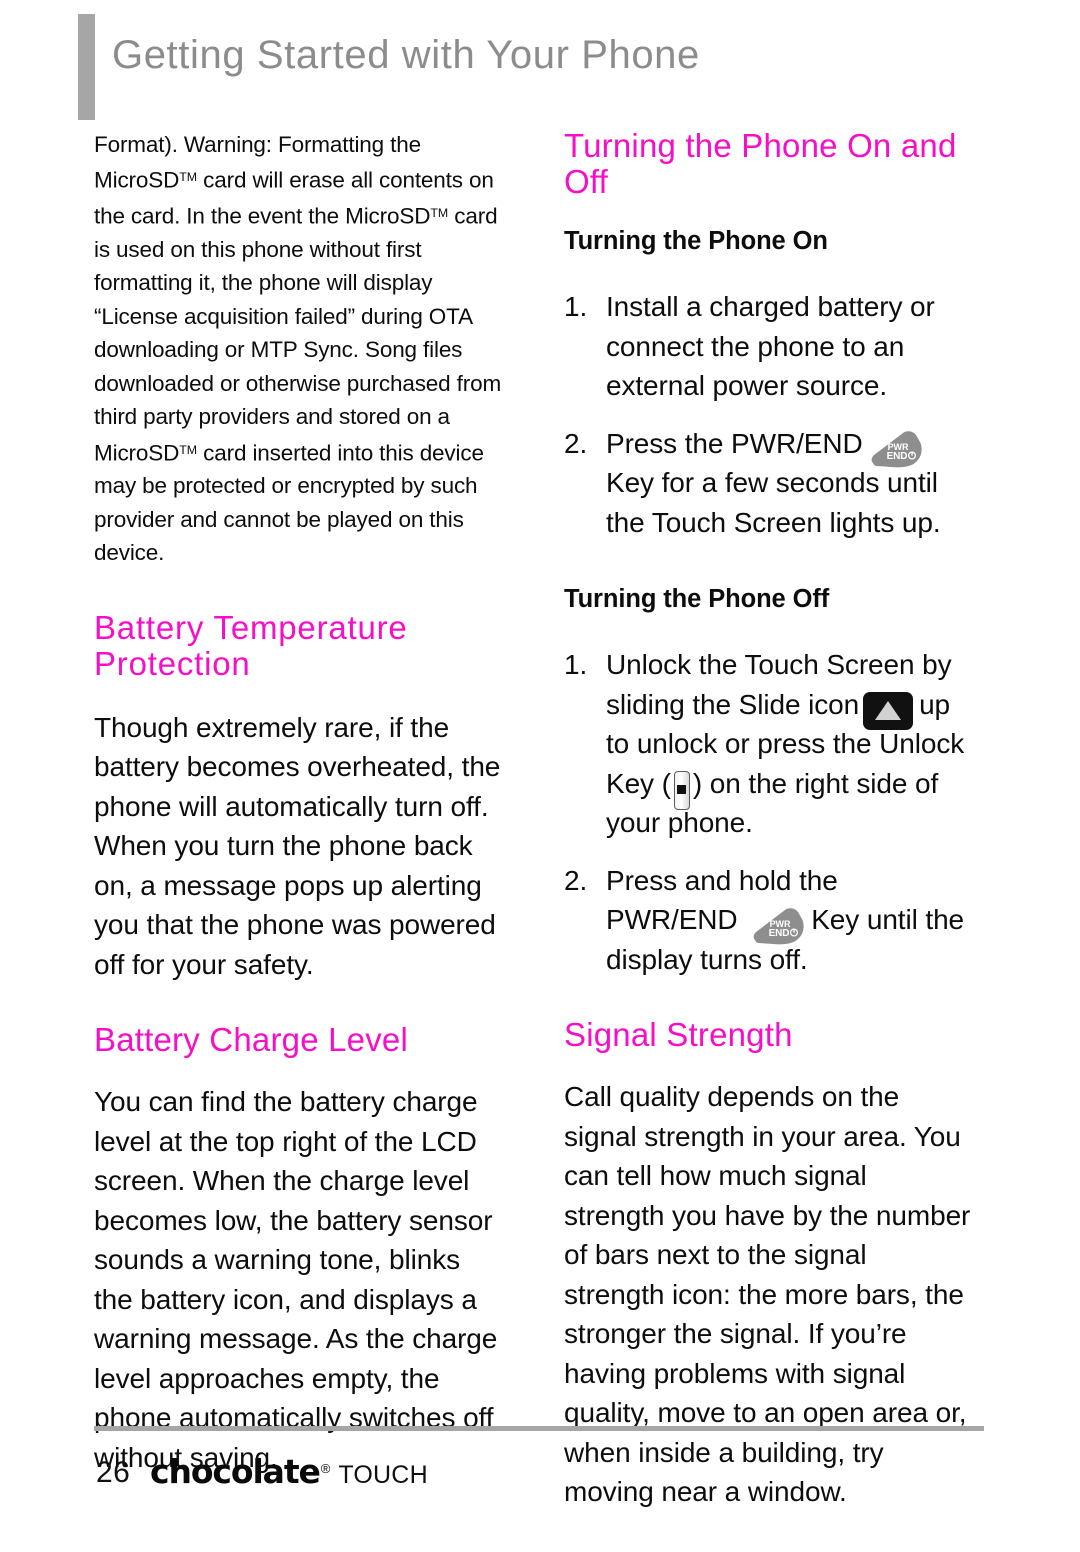  I want to click on chocolate-touch-logo: chocolate ® TOUCH, so click(289, 1471).